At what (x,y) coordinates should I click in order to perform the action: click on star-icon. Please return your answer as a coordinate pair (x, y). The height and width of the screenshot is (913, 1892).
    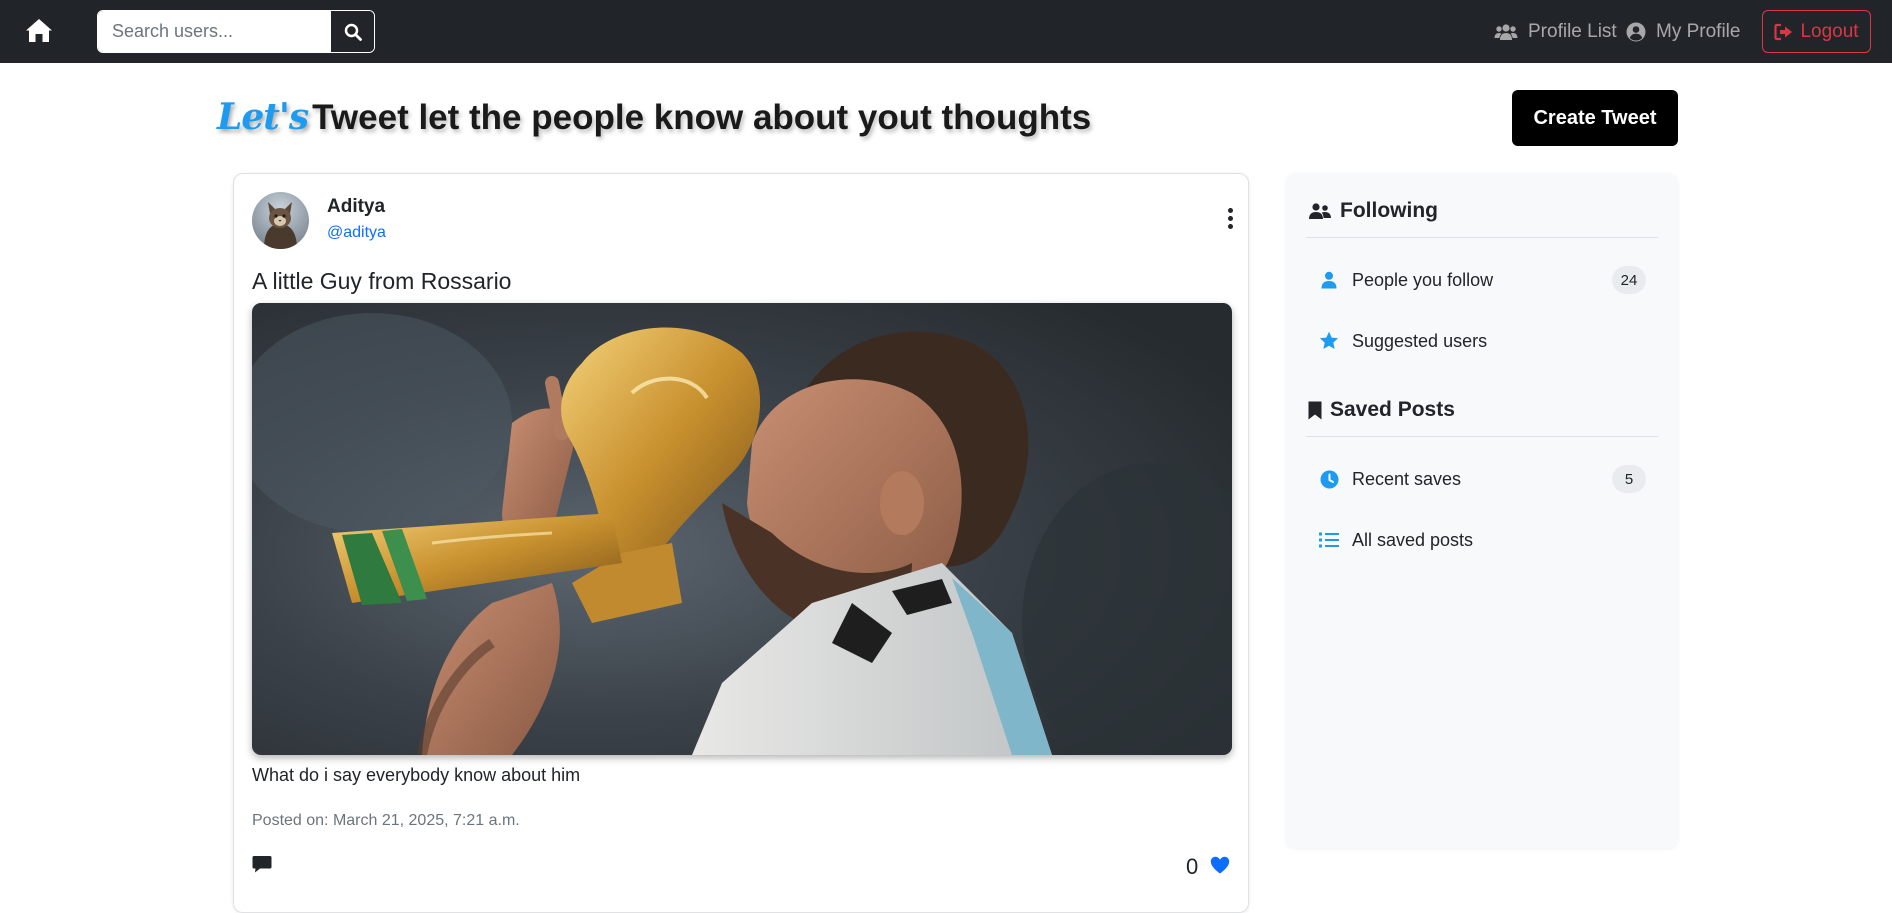
    Looking at the image, I should click on (1329, 341).